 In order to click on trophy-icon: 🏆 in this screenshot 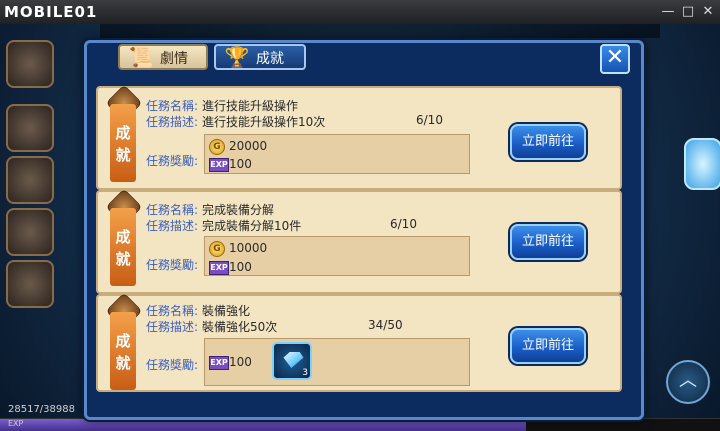, I will do `click(237, 57)`.